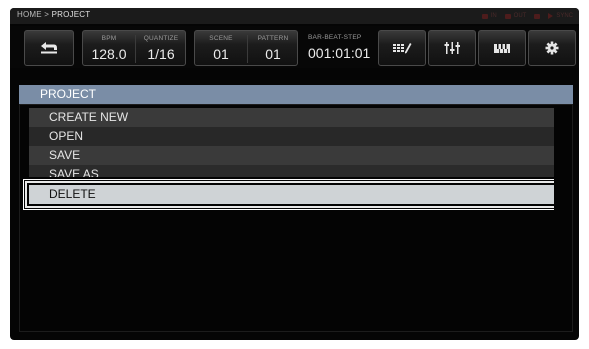 Image resolution: width=589 pixels, height=349 pixels. I want to click on quantize-field: QUANTIZE 1/16, so click(161, 49).